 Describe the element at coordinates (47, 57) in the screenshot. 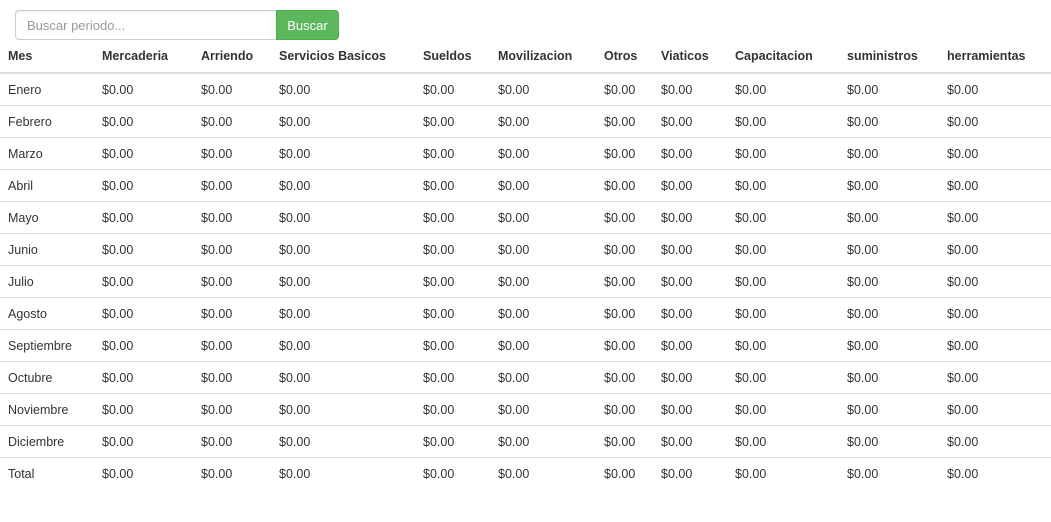

I see `column-header-month: Mes` at that location.